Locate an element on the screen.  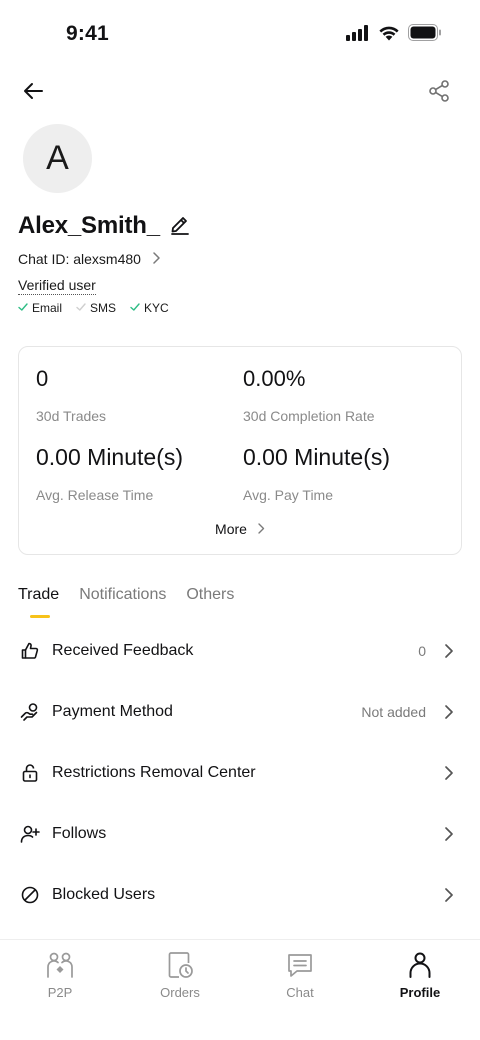
bottom-nav: P2P Orders Chat Profile is located at coordinates (240, 974).